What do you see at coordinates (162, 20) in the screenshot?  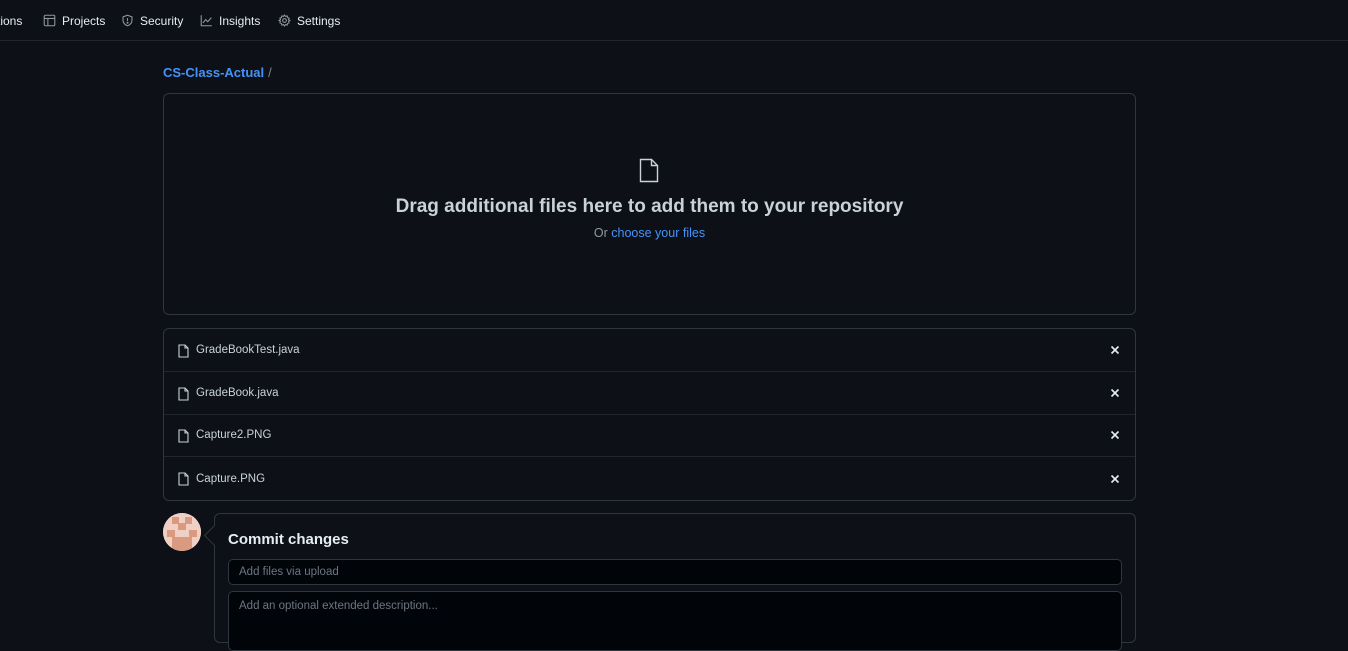 I see `nav-item-label: Security` at bounding box center [162, 20].